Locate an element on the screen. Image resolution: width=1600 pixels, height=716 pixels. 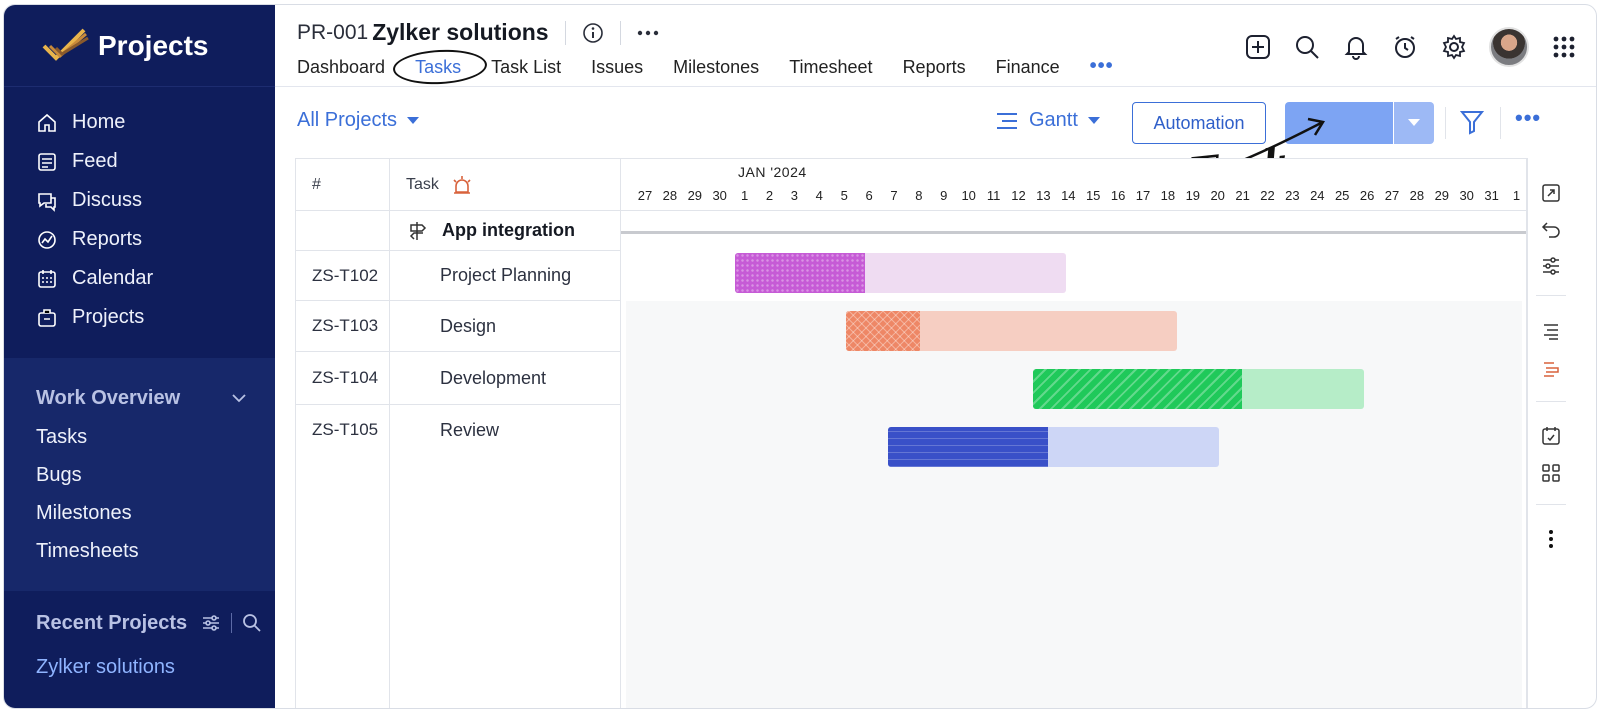
nav-discuss: Discuss is located at coordinates (139, 200).